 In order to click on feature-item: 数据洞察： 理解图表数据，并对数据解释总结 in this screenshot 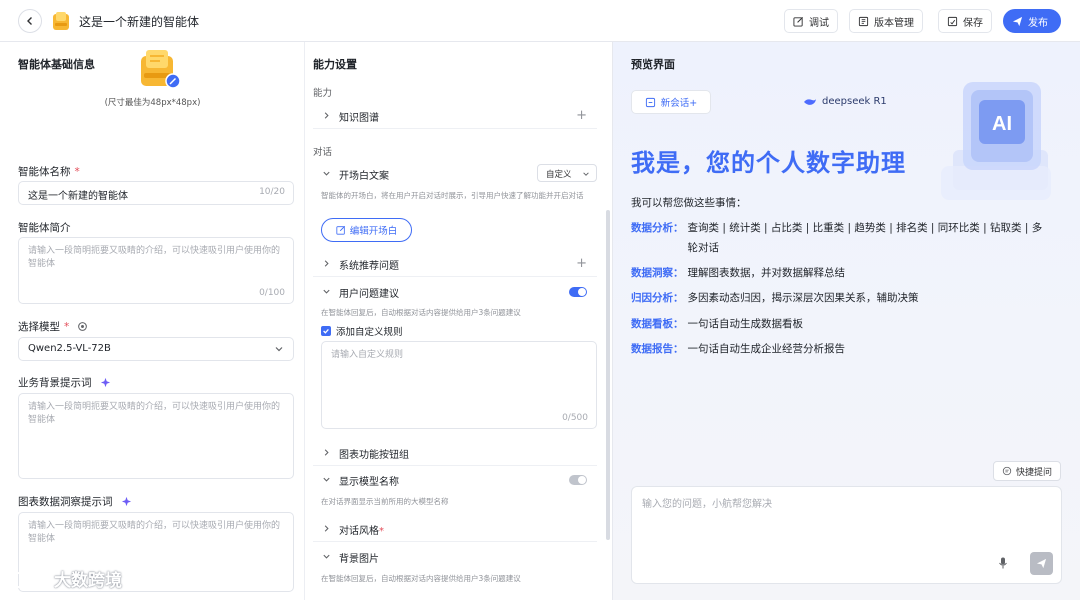, I will do `click(839, 273)`.